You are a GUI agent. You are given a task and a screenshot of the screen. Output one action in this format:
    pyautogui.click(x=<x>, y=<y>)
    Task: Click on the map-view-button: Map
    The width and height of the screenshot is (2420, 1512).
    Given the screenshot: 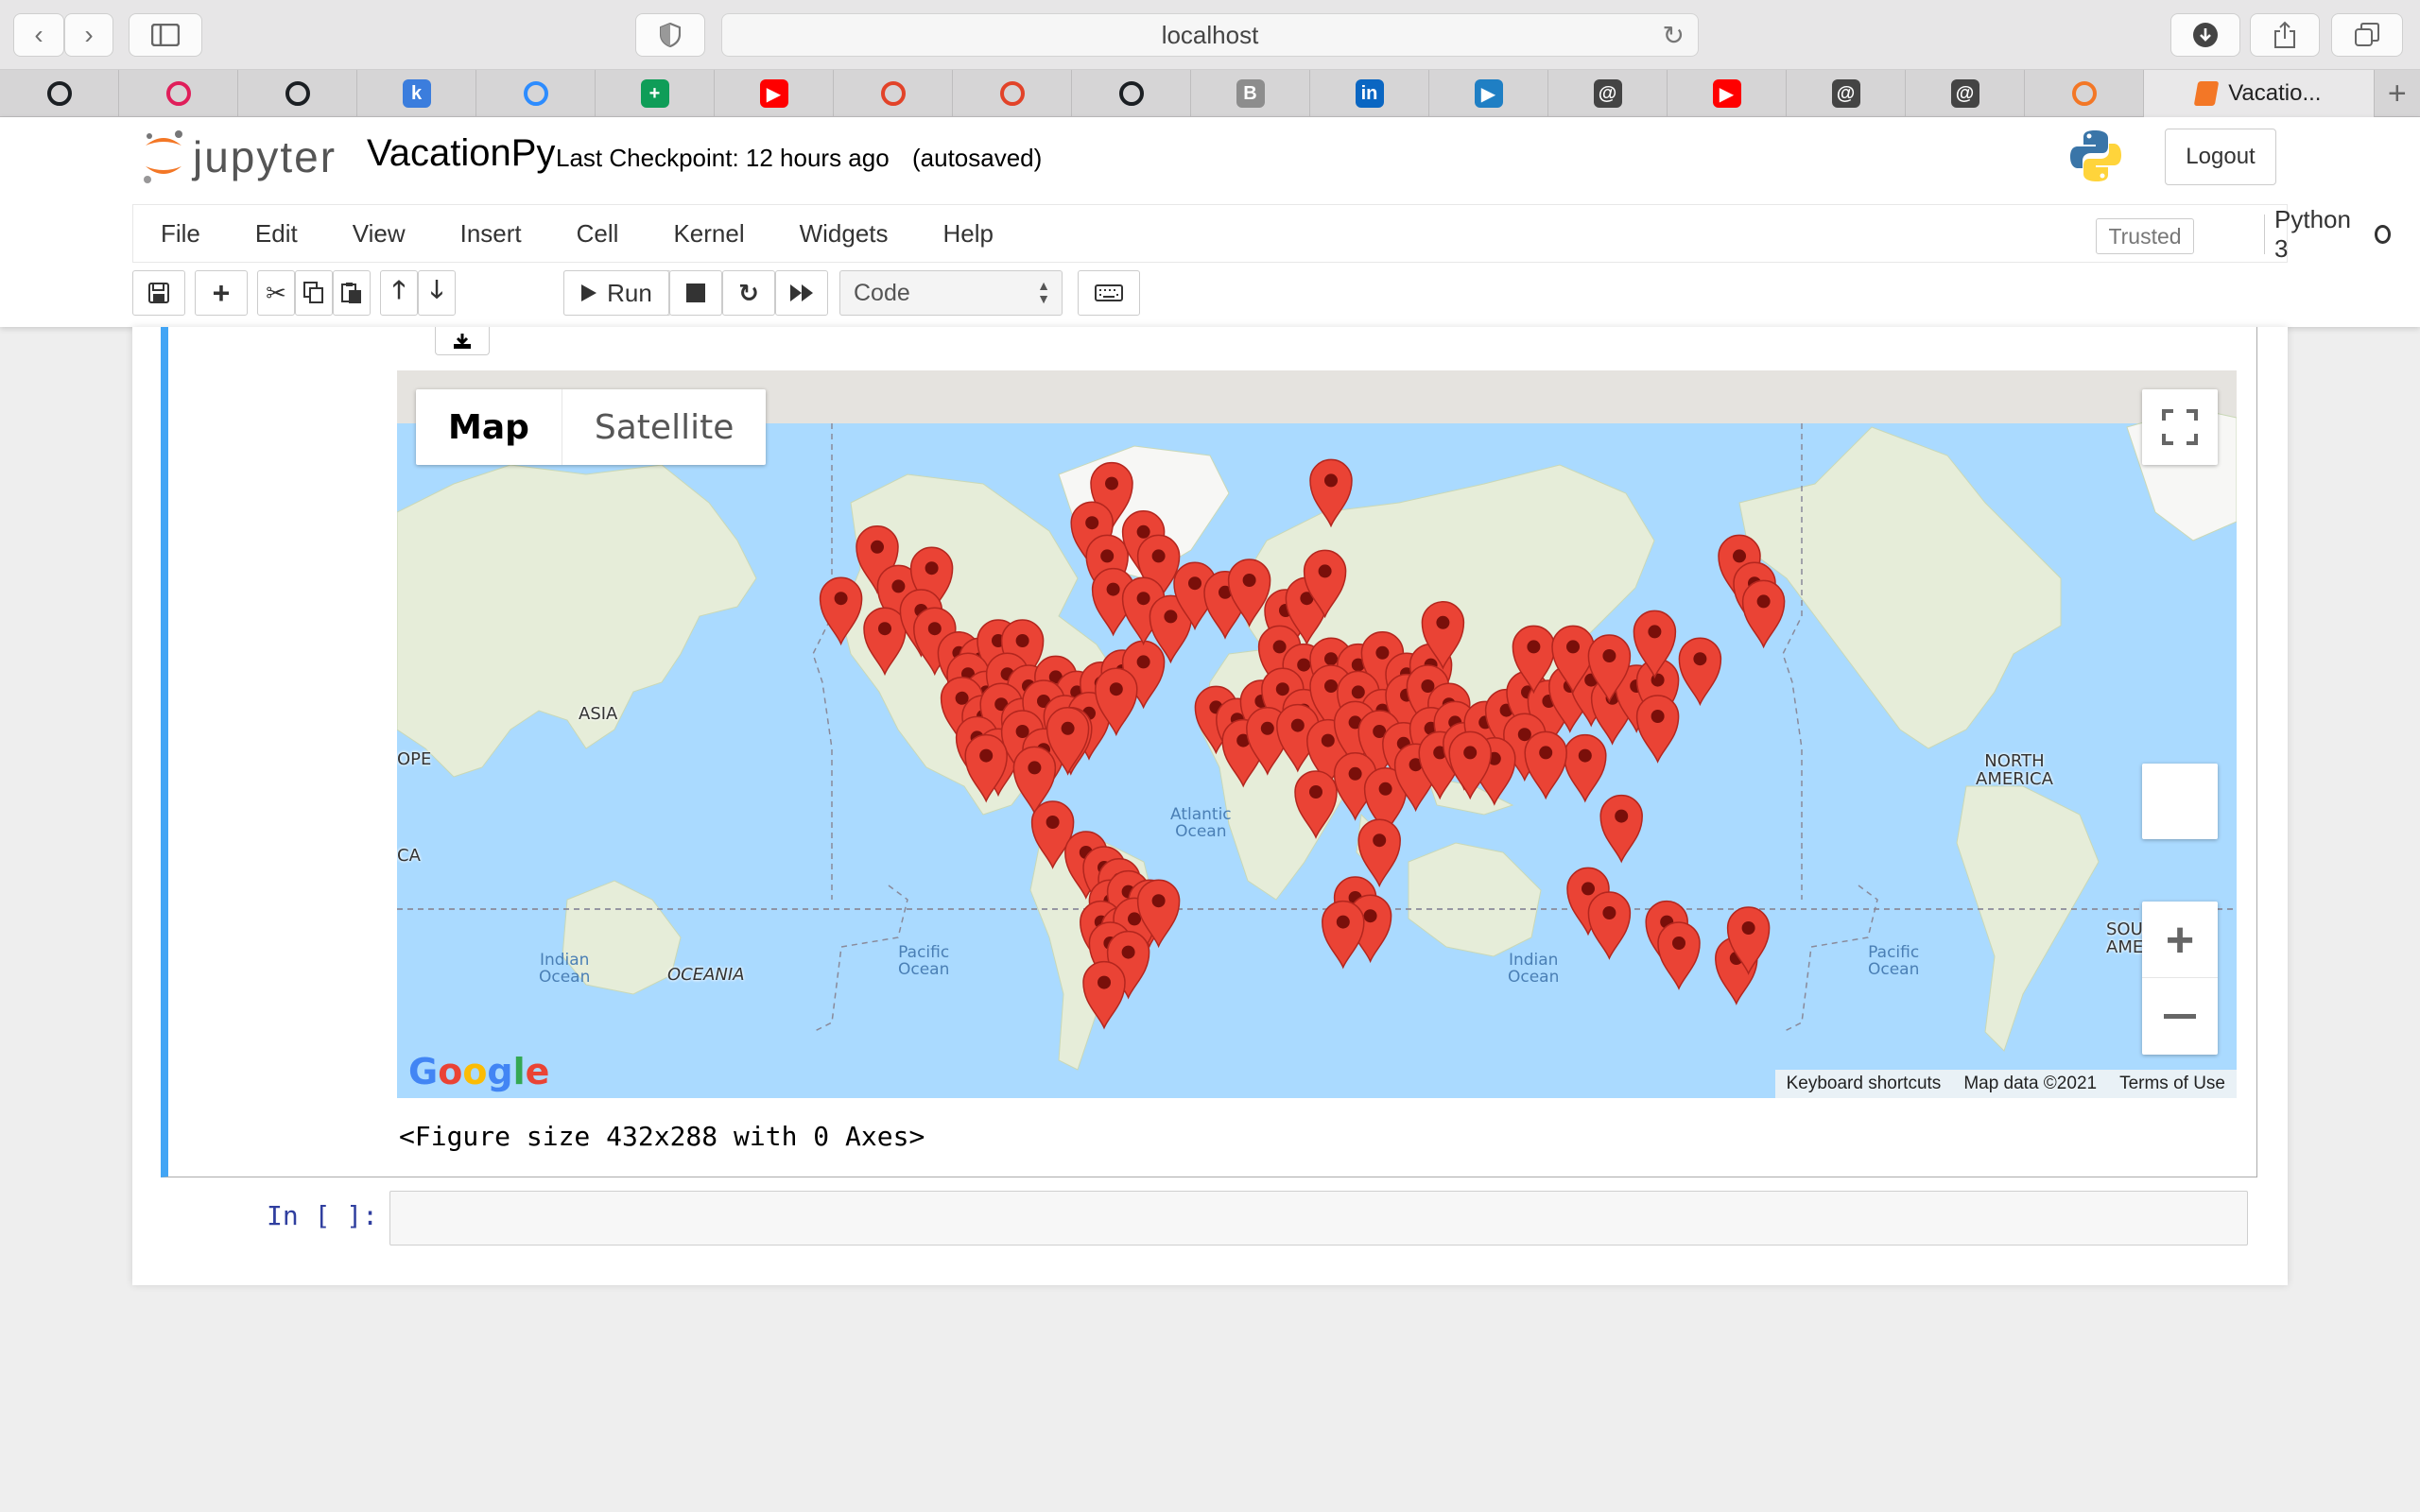 What is the action you would take?
    pyautogui.click(x=489, y=427)
    